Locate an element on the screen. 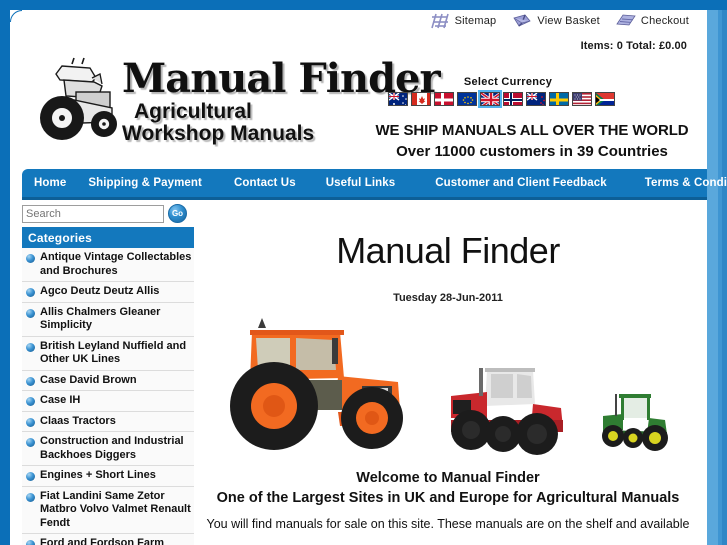 This screenshot has height=545, width=727. list-item: Allis Chalmers Gleaner Simplicity is located at coordinates (108, 319).